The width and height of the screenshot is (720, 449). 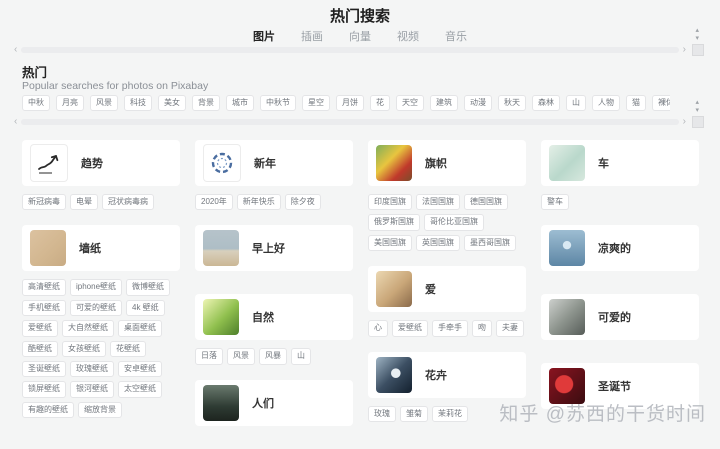 What do you see at coordinates (620, 248) in the screenshot?
I see `category-card: 凉爽的` at bounding box center [620, 248].